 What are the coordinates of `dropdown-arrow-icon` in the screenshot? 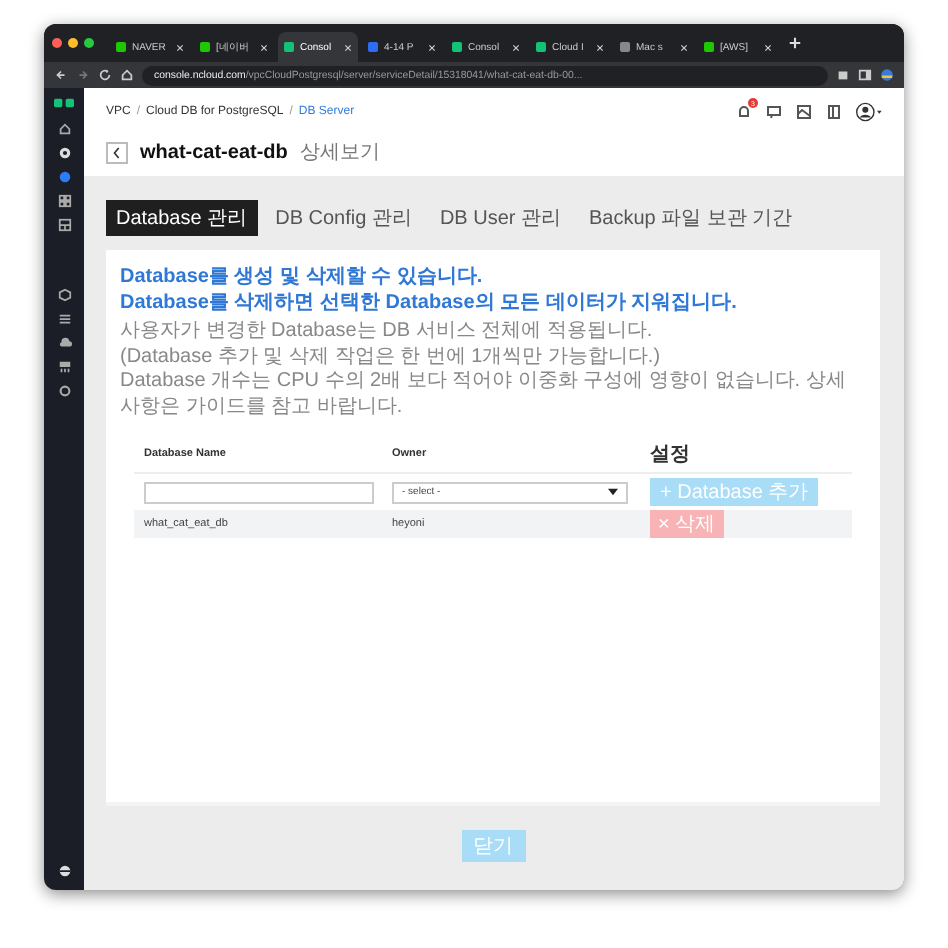 It's located at (613, 492).